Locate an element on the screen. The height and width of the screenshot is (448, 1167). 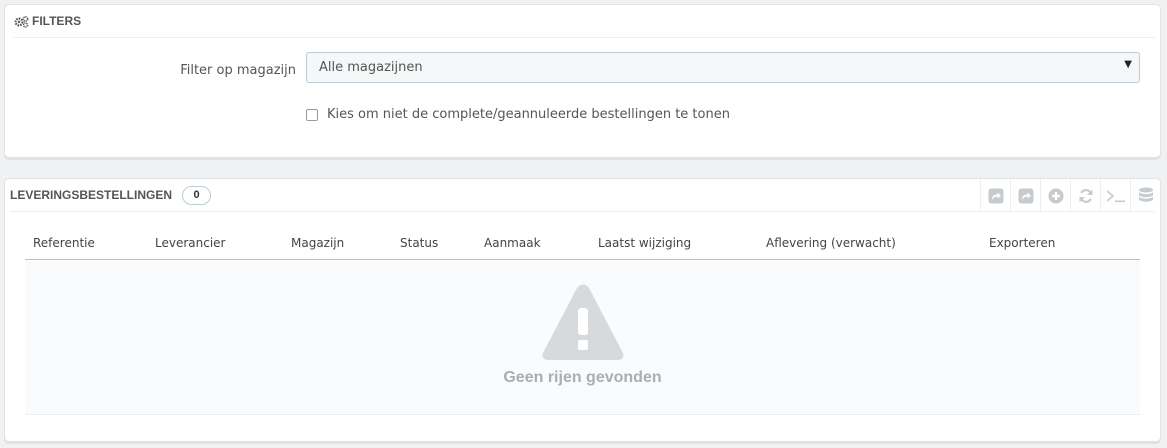
database-button is located at coordinates (1145, 195).